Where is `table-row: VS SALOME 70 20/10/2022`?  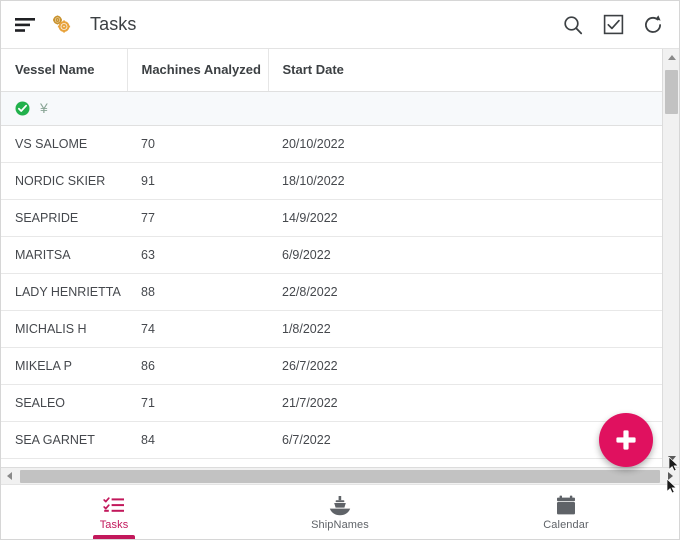
table-row: VS SALOME 70 20/10/2022 is located at coordinates (340, 144).